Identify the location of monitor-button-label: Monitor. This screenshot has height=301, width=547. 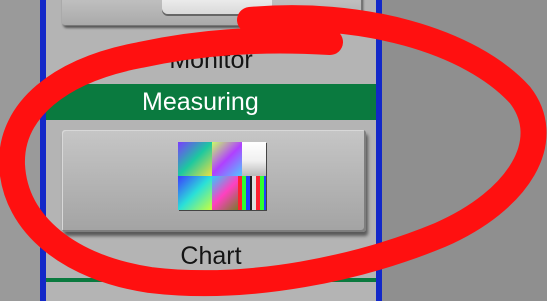
(211, 60).